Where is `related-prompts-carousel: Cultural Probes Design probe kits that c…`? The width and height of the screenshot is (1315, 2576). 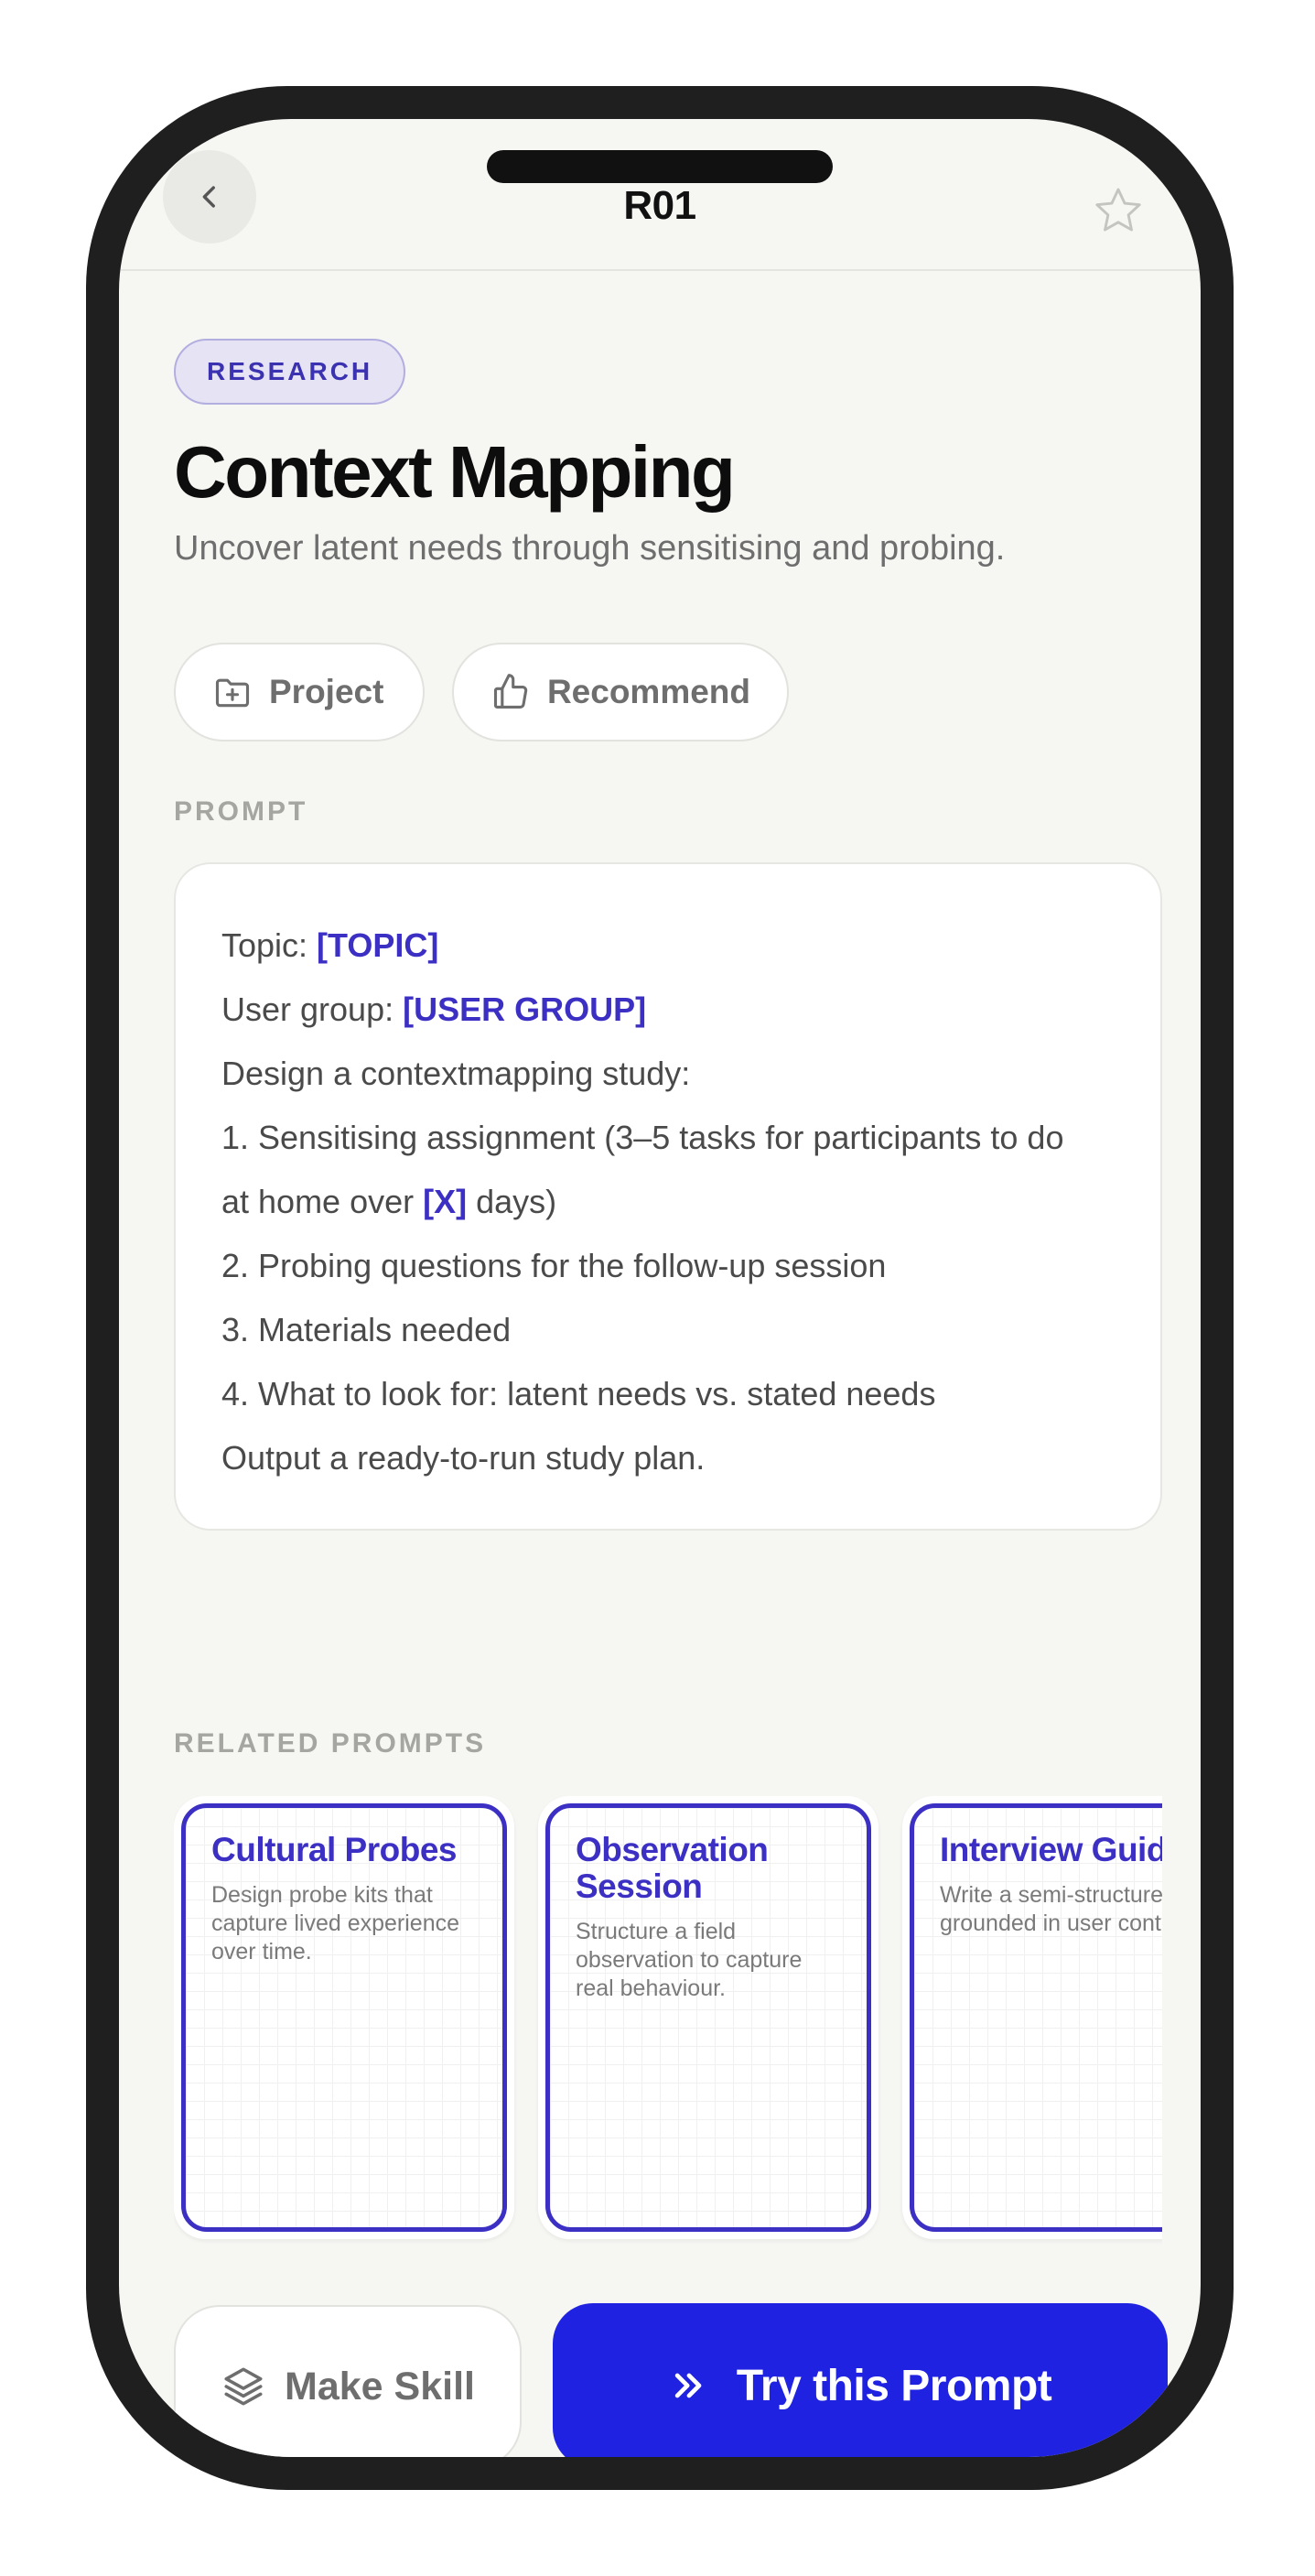
related-prompts-carousel: Cultural Probes Design probe kits that c… is located at coordinates (668, 2021).